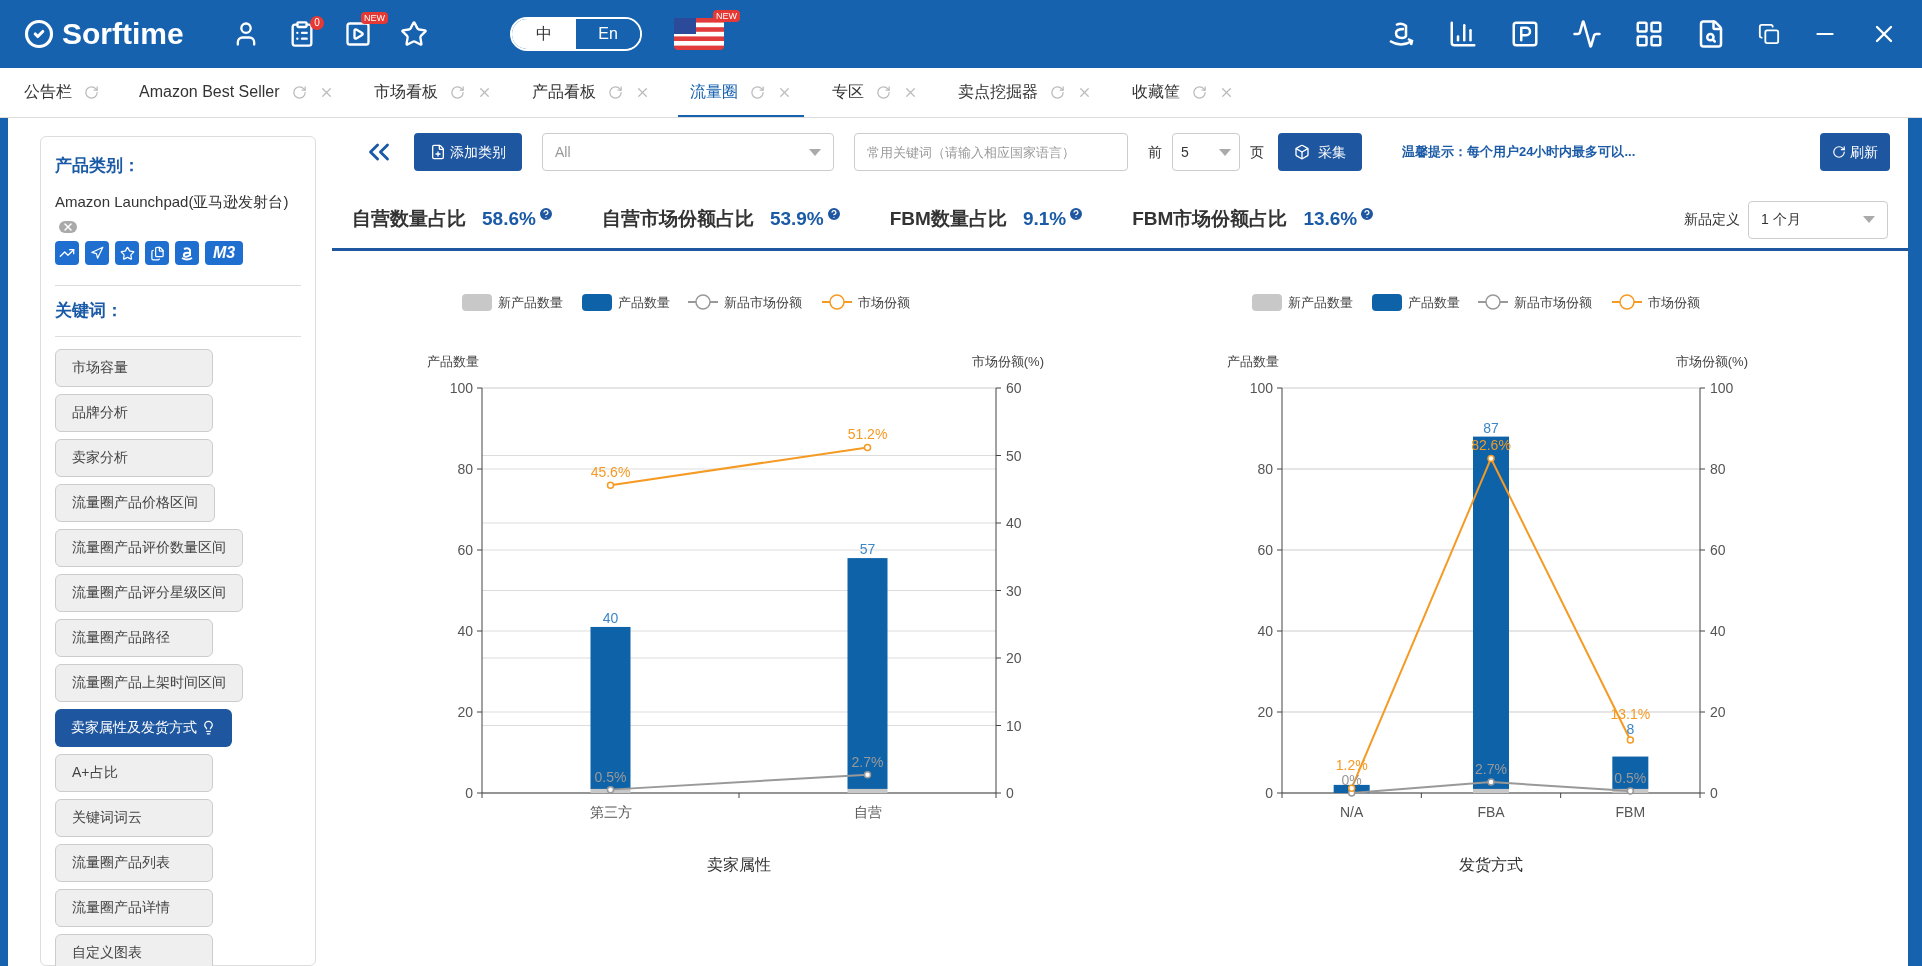 The width and height of the screenshot is (1922, 966). Describe the element at coordinates (796, 219) in the screenshot. I see `stat-value: 53.9%` at that location.